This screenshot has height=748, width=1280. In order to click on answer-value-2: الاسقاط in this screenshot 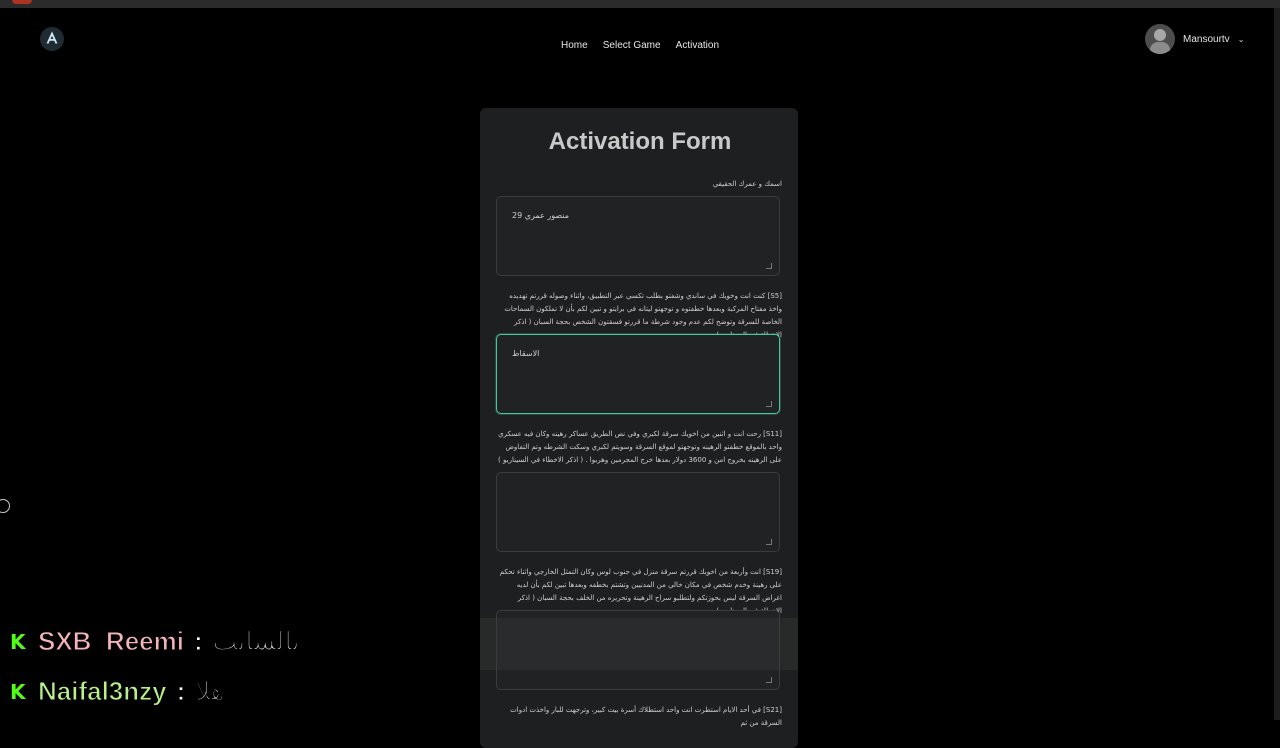, I will do `click(526, 353)`.